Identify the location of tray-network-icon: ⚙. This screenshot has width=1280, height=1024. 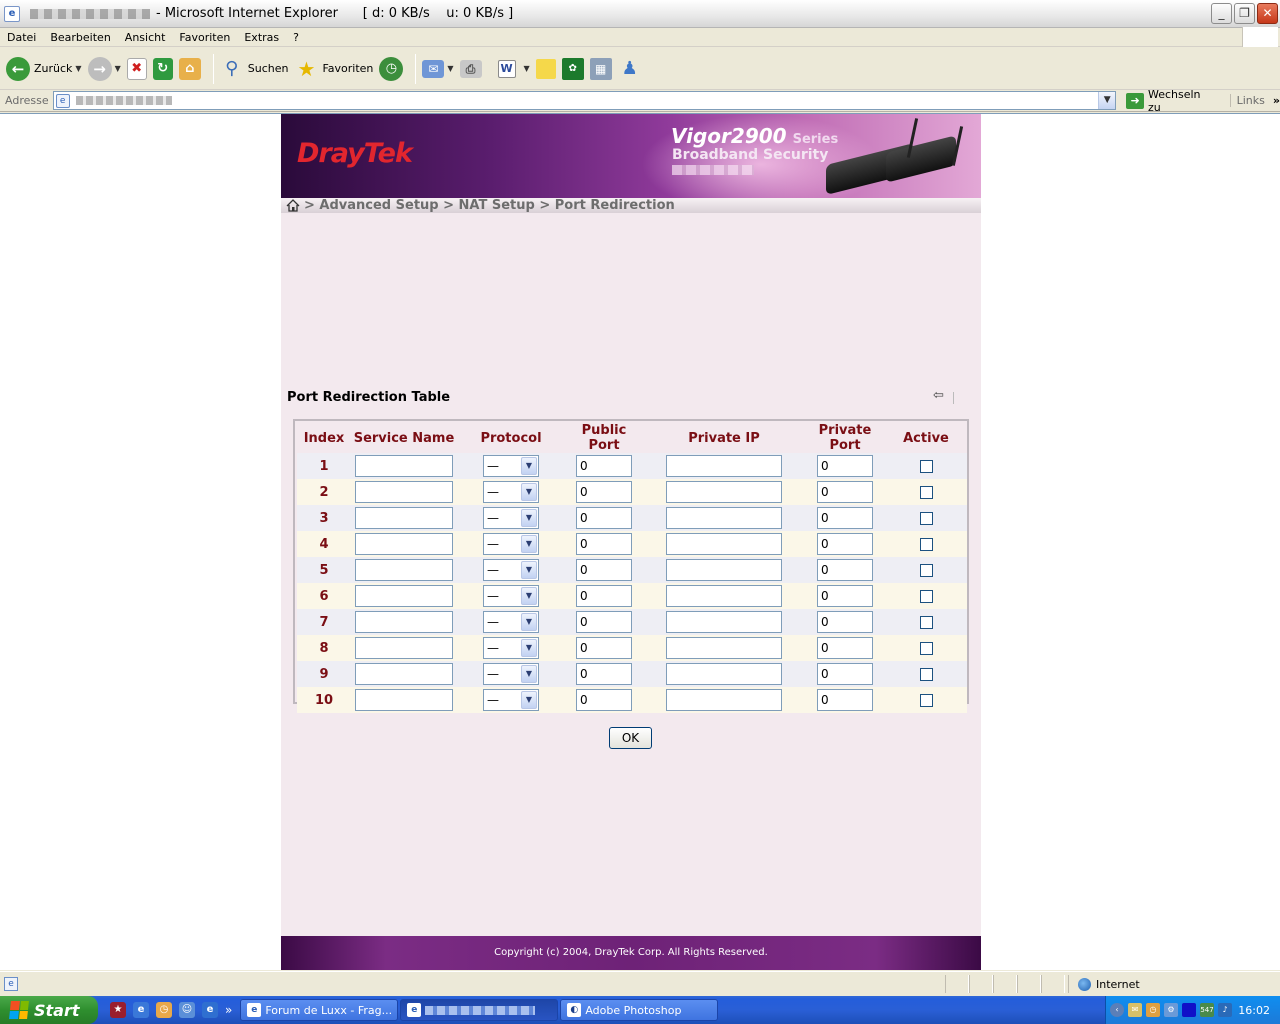
(1171, 1010).